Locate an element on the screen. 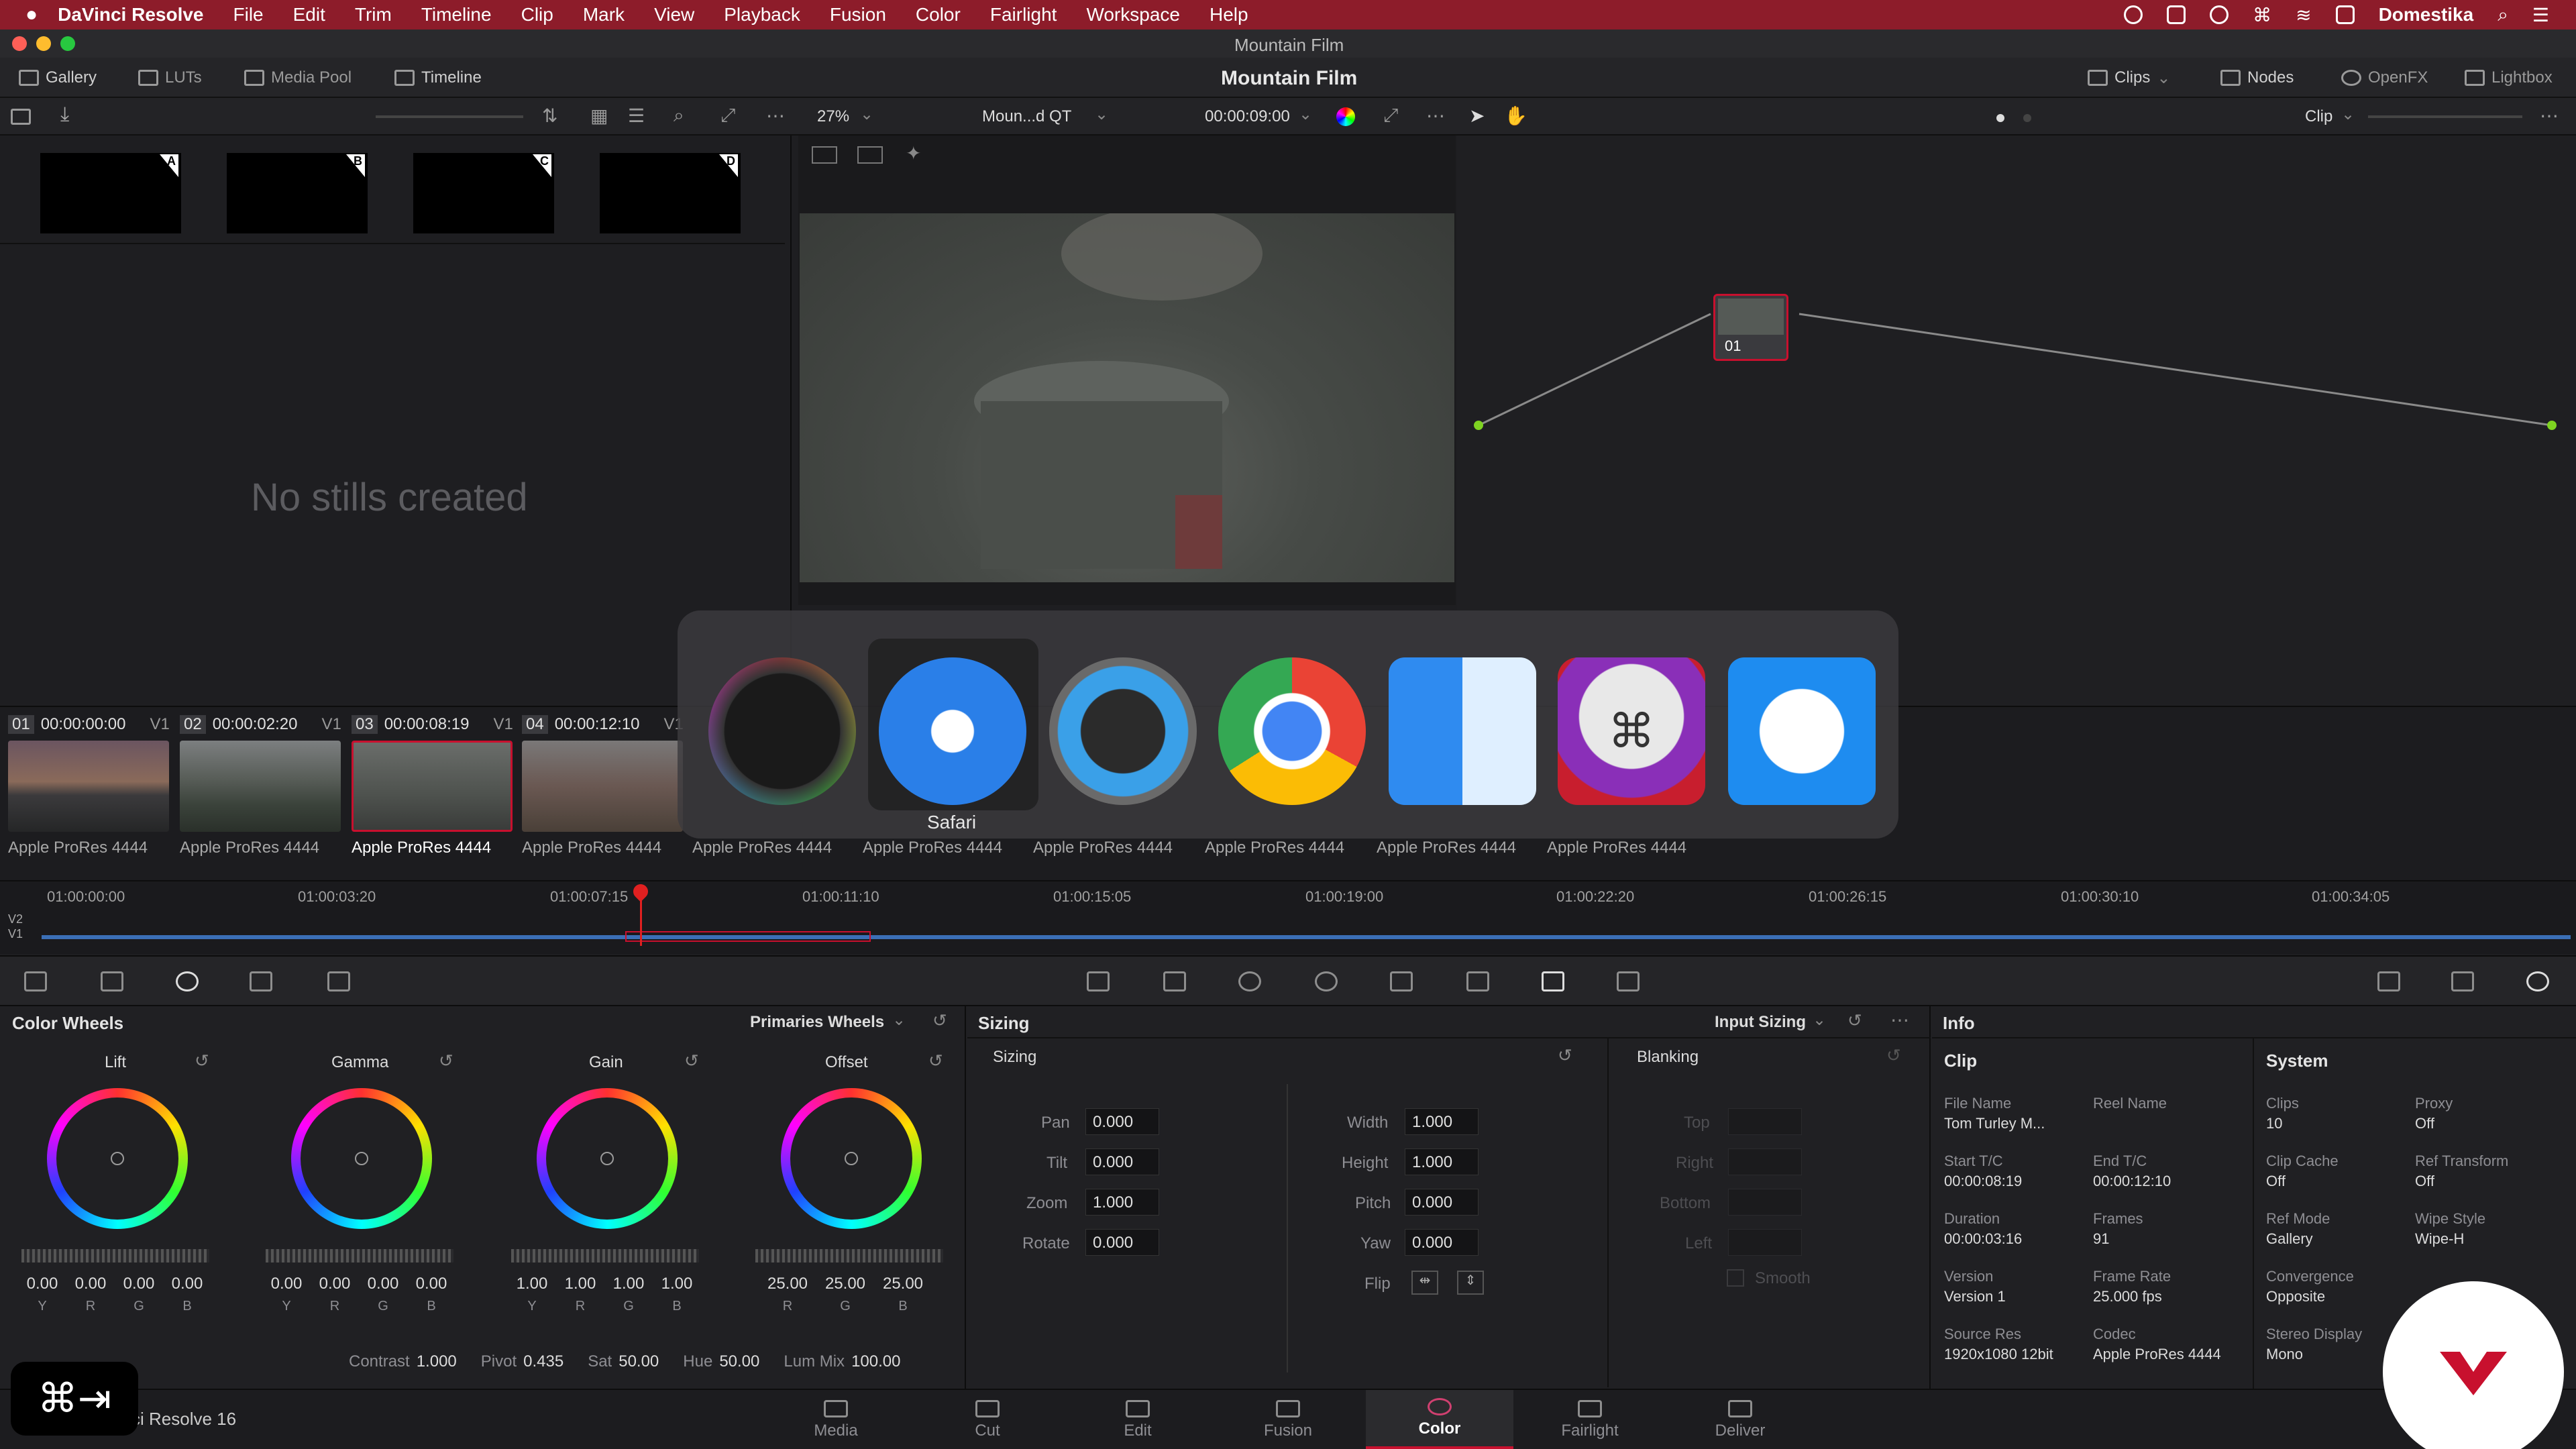  record-icon is located at coordinates (2133, 14).